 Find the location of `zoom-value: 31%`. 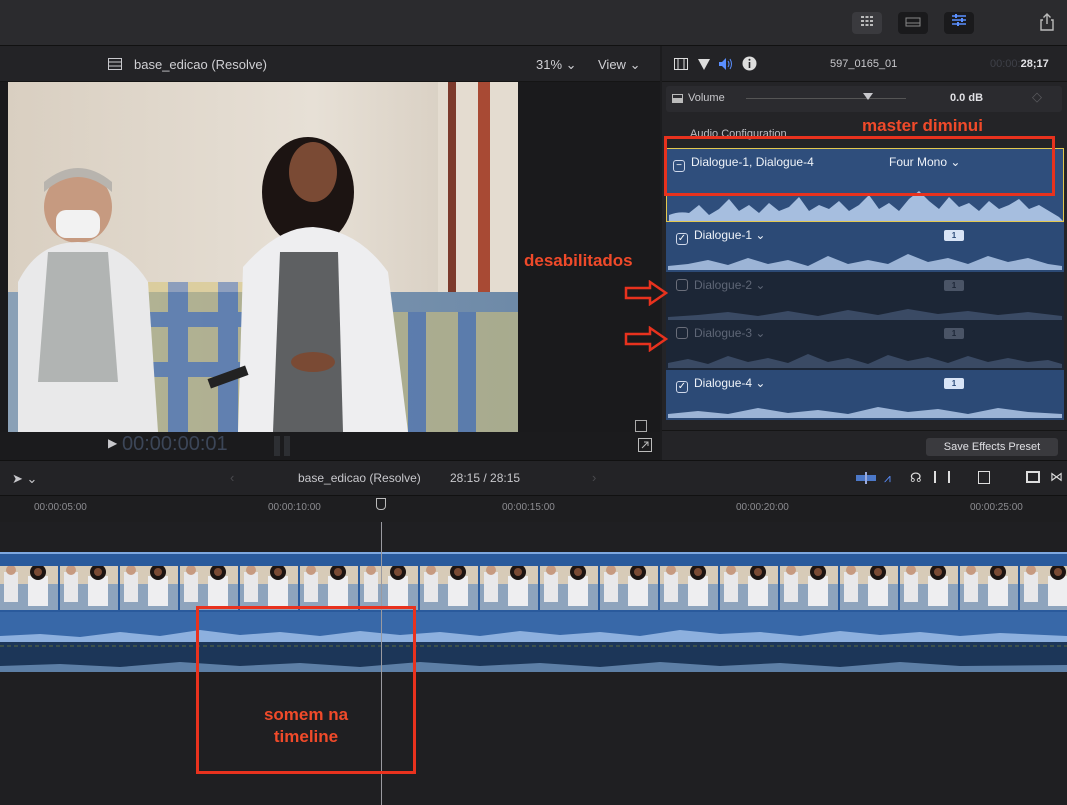

zoom-value: 31% is located at coordinates (549, 64).